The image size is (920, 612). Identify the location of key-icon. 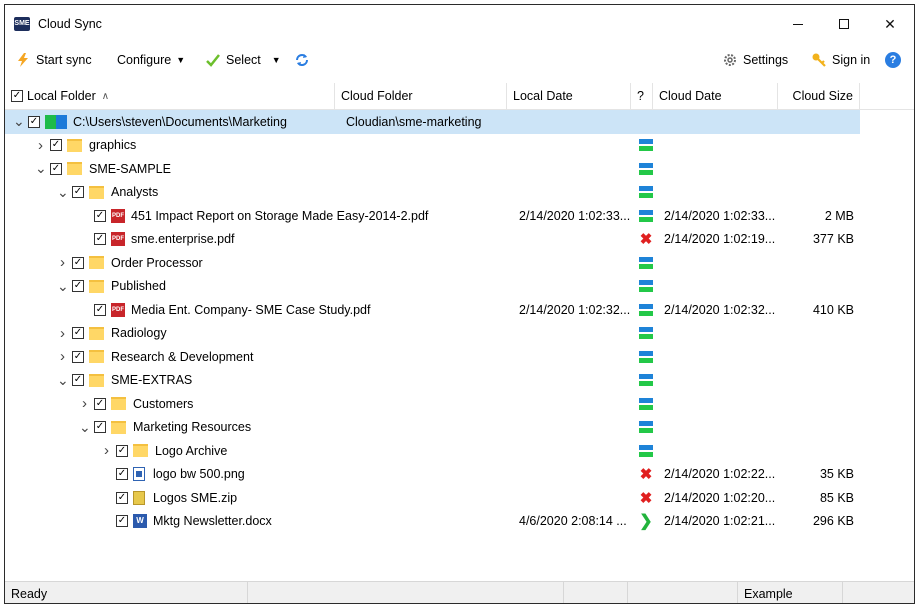
(819, 60).